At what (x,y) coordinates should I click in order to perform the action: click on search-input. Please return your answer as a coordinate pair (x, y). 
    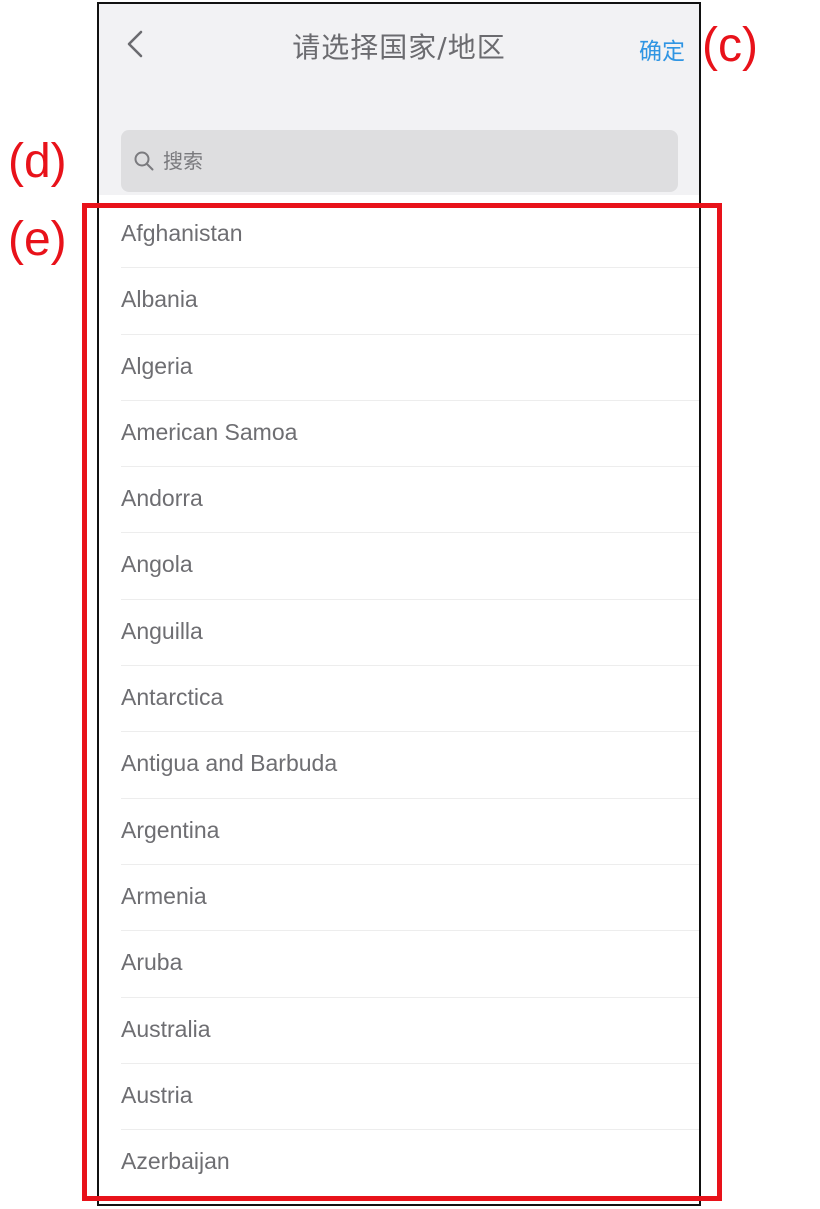
    Looking at the image, I should click on (413, 161).